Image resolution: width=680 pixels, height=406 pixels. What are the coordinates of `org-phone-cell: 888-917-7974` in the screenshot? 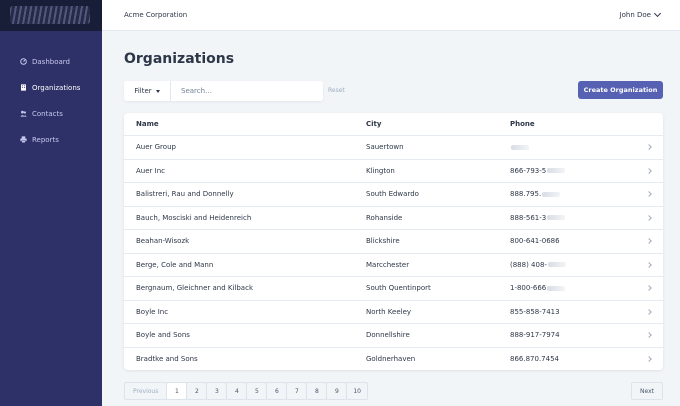 It's located at (535, 335).